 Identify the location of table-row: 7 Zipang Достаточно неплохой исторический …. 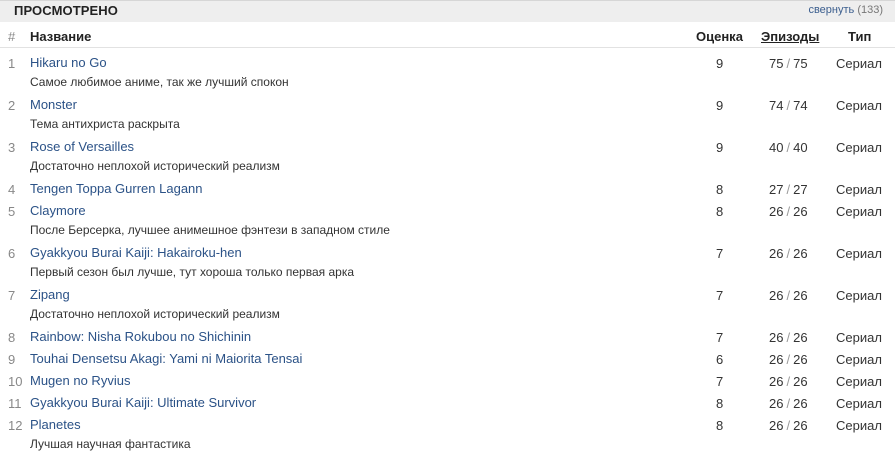
(447, 307).